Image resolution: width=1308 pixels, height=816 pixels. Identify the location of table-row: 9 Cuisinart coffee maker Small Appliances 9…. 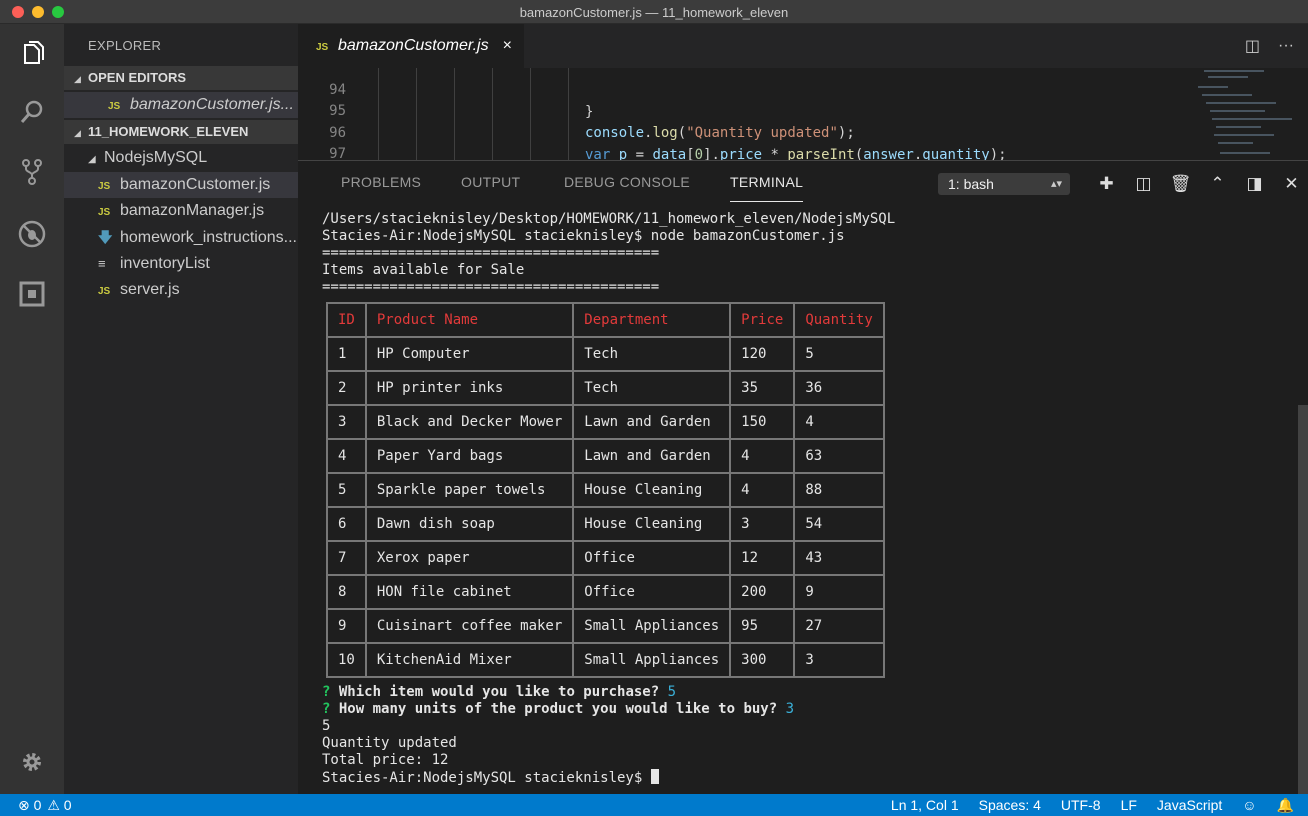
(605, 626).